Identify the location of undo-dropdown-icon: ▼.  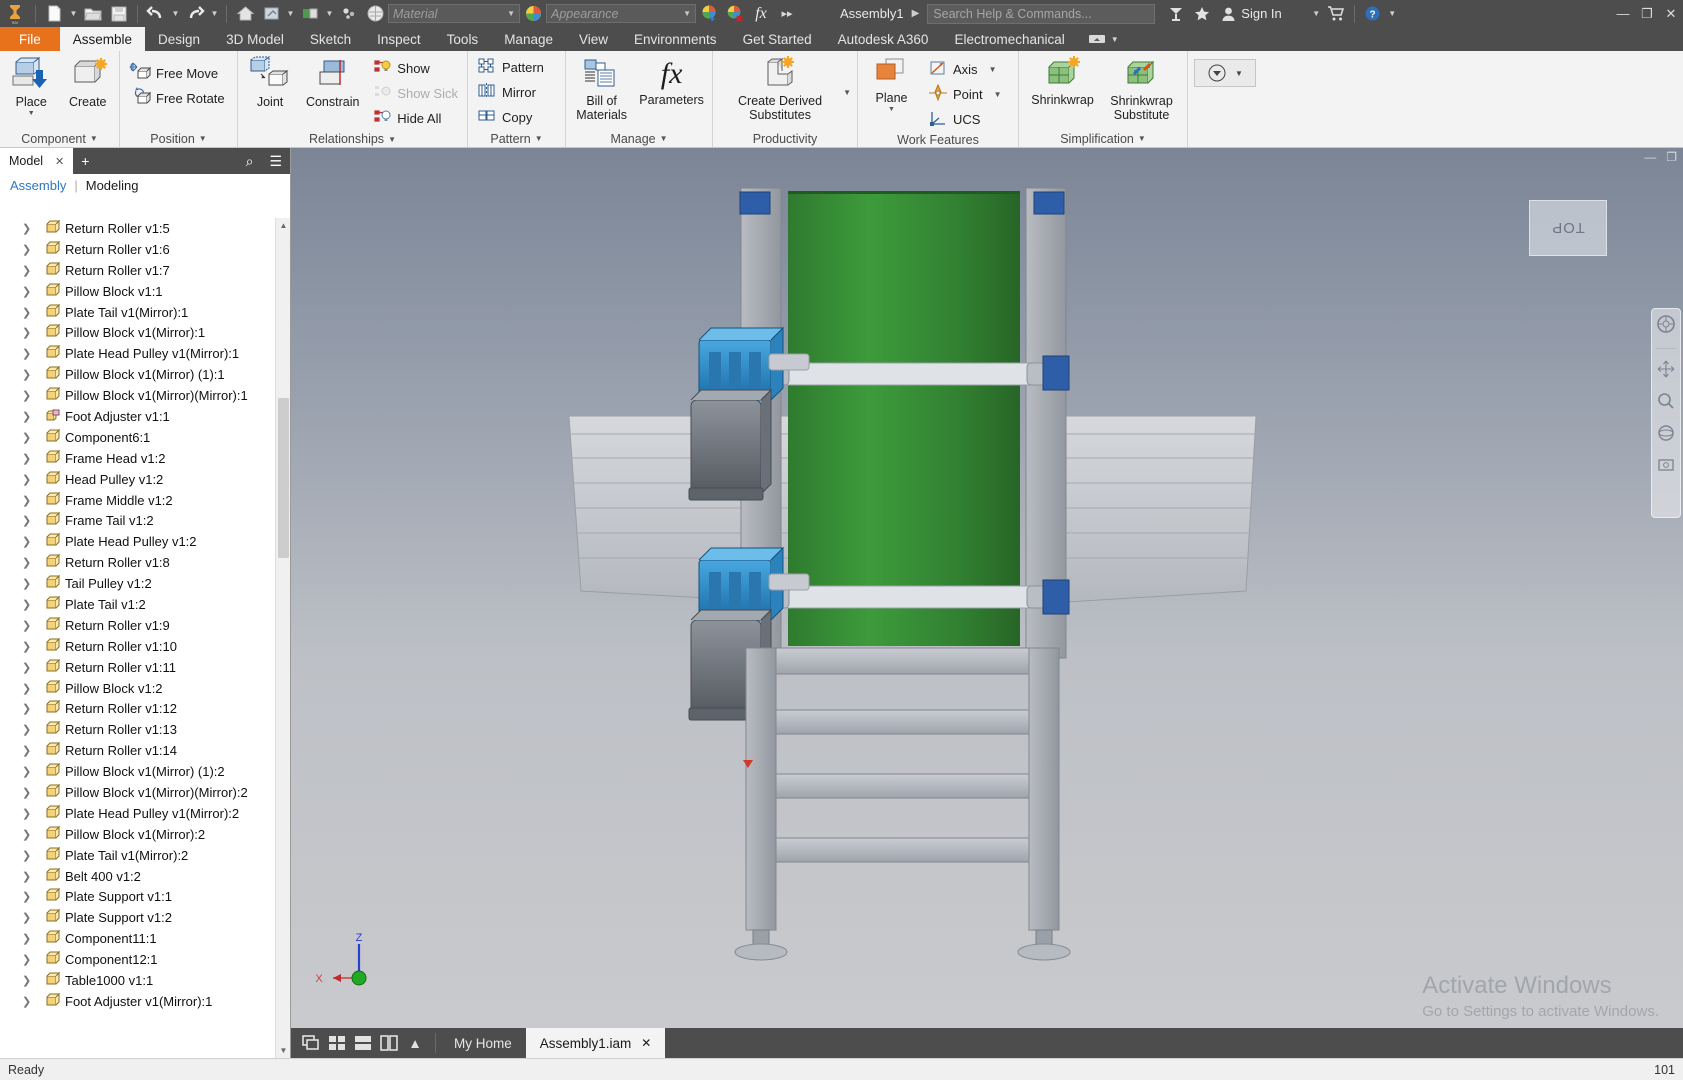
(175, 13).